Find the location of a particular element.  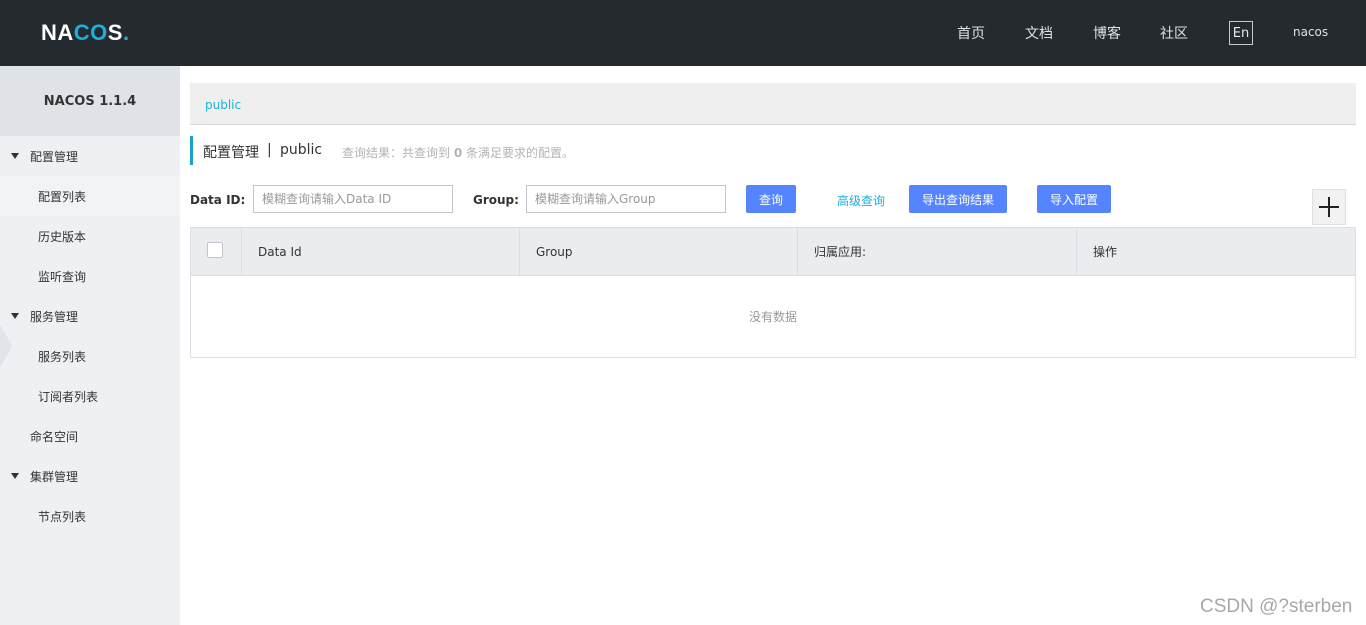

page-title: 配置管理 is located at coordinates (231, 153).